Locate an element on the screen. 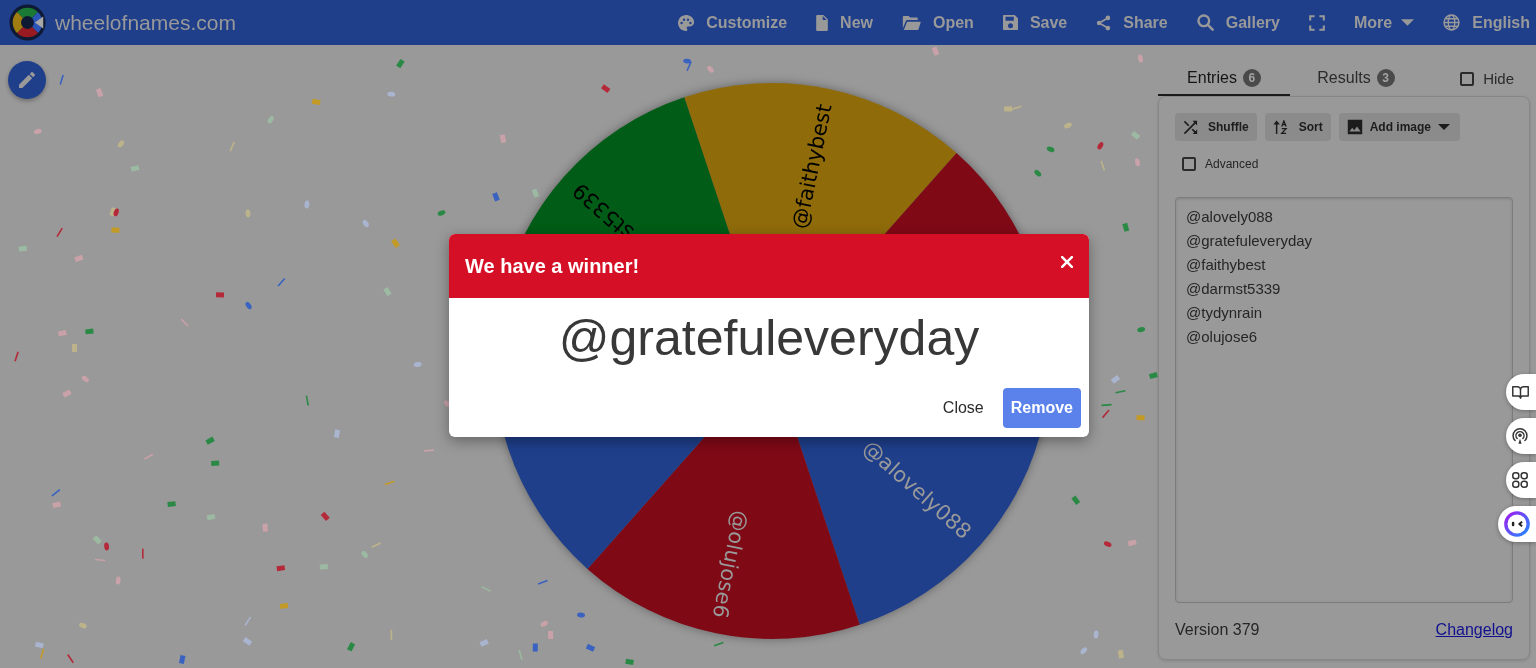  panel-tab: Results 3 is located at coordinates (1356, 76).